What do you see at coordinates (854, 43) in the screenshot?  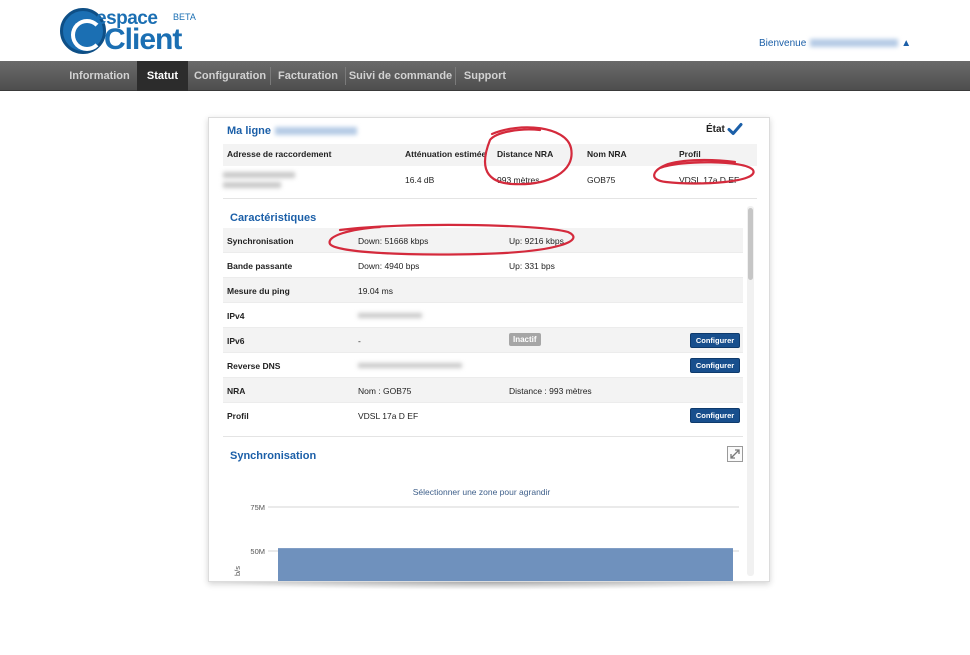 I see `username-redacted` at bounding box center [854, 43].